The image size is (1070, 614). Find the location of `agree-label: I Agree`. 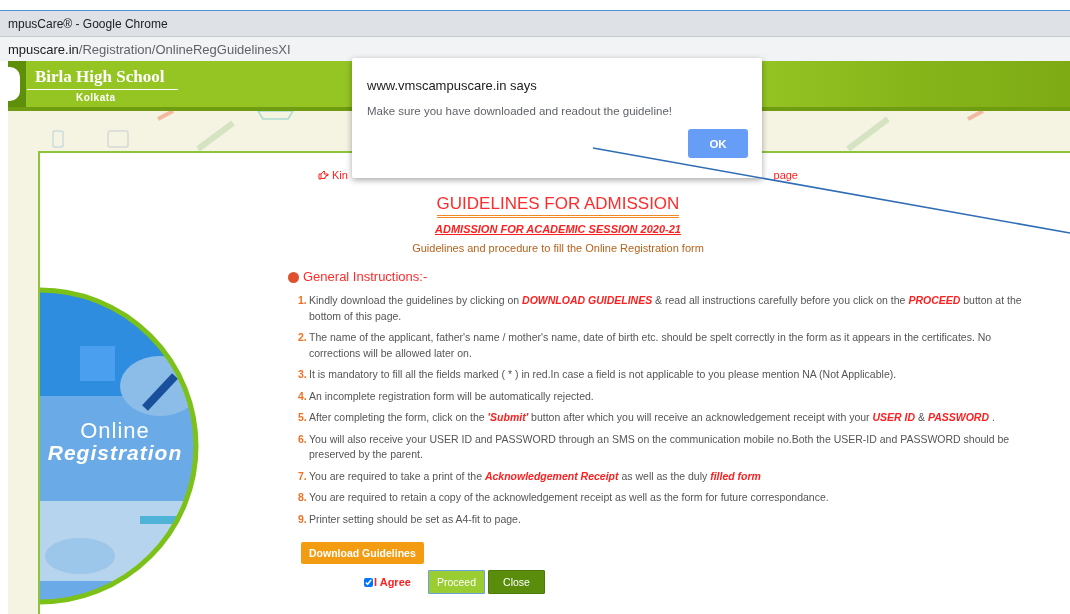

agree-label: I Agree is located at coordinates (392, 582).